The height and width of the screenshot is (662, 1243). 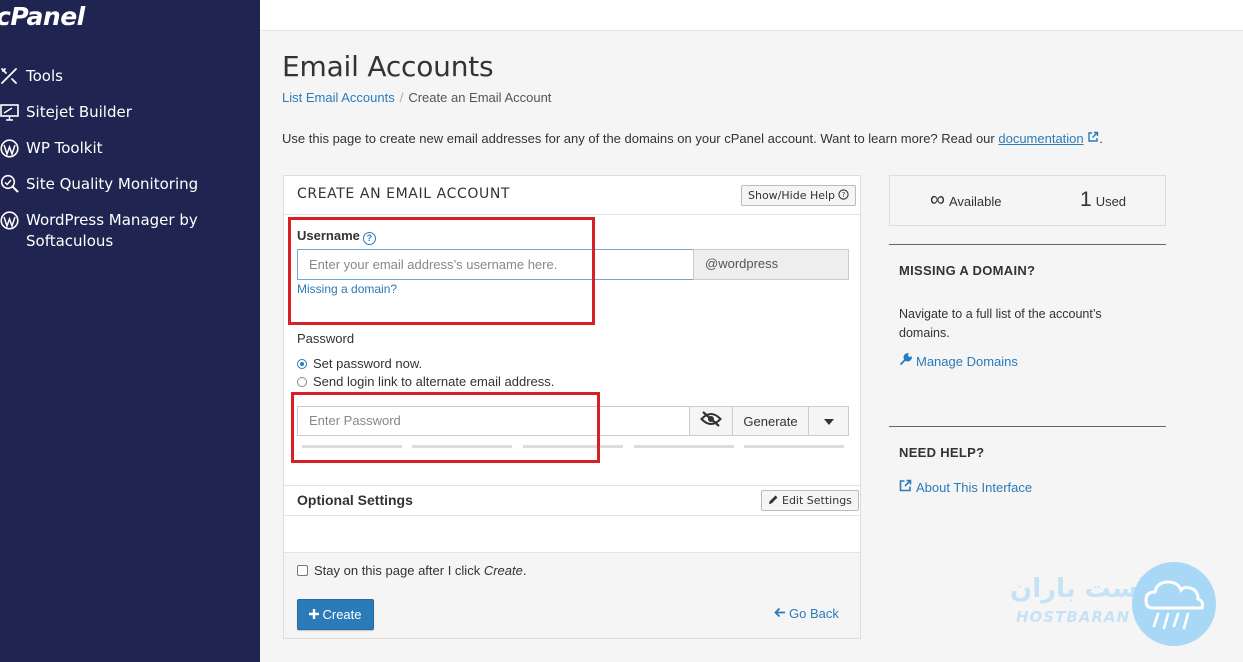 I want to click on about-interface-label: About This Interface, so click(x=974, y=487).